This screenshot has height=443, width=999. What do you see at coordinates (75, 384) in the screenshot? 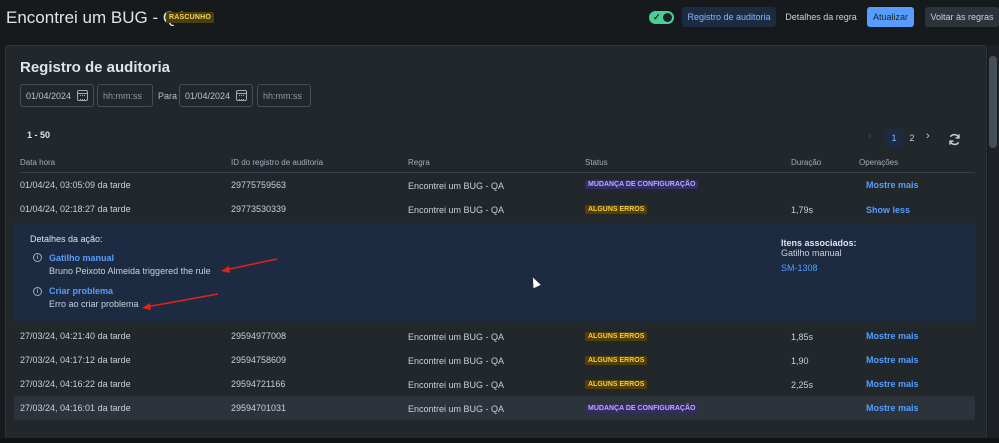
I see `cell-datetime: 27/03/24, 04:16:22 da tarde` at bounding box center [75, 384].